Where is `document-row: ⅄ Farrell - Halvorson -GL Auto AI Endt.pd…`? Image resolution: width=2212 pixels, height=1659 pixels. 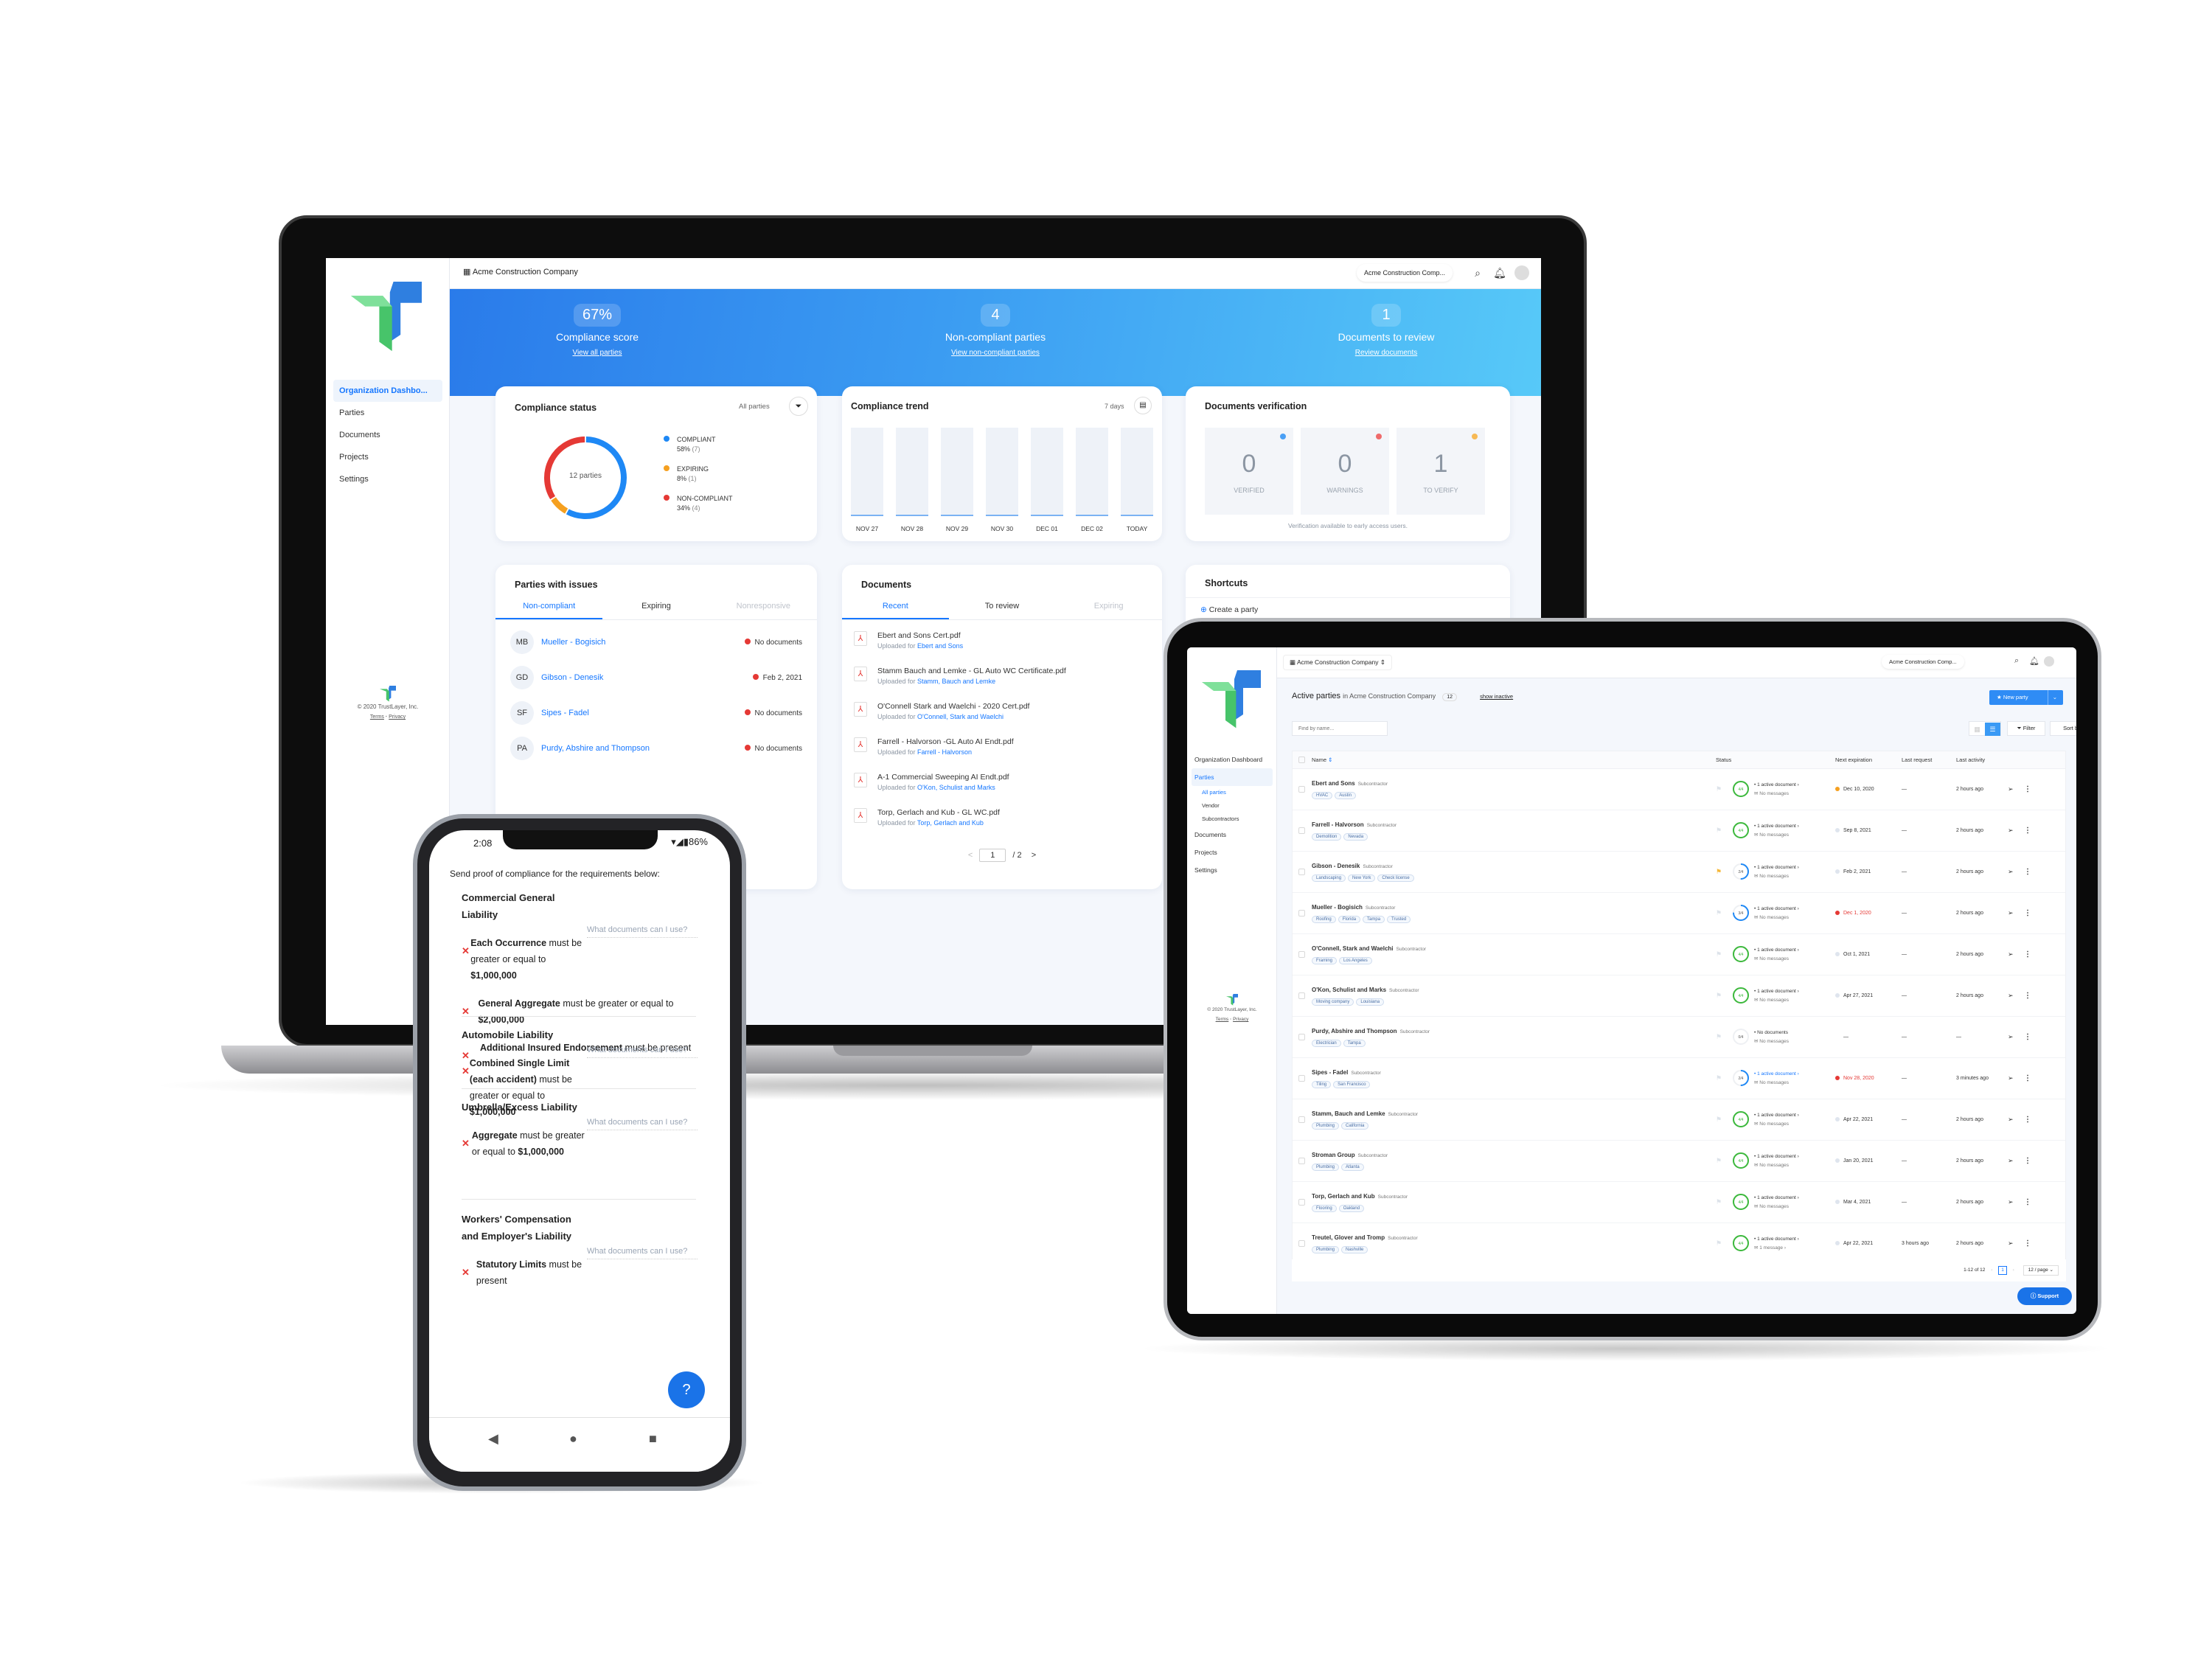
document-row: ⅄ Farrell - Halvorson -GL Auto AI Endt.pd… is located at coordinates (1002, 750).